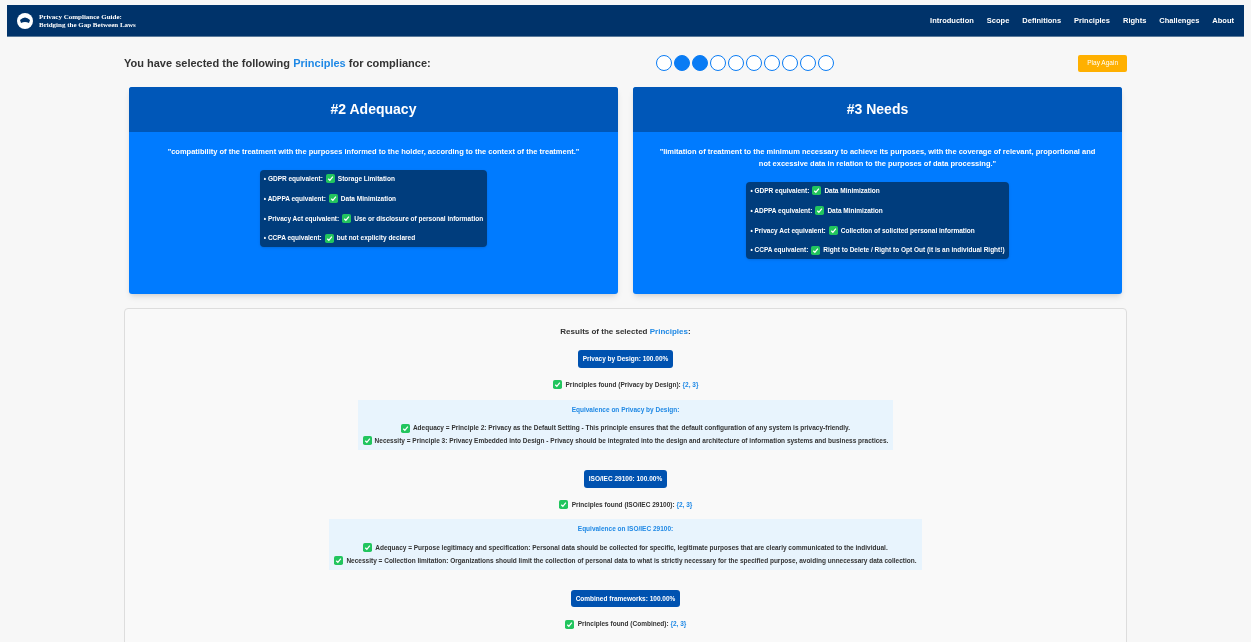 Image resolution: width=1251 pixels, height=642 pixels. Describe the element at coordinates (625, 332) in the screenshot. I see `results-heading: Results of the selected Principles:` at that location.